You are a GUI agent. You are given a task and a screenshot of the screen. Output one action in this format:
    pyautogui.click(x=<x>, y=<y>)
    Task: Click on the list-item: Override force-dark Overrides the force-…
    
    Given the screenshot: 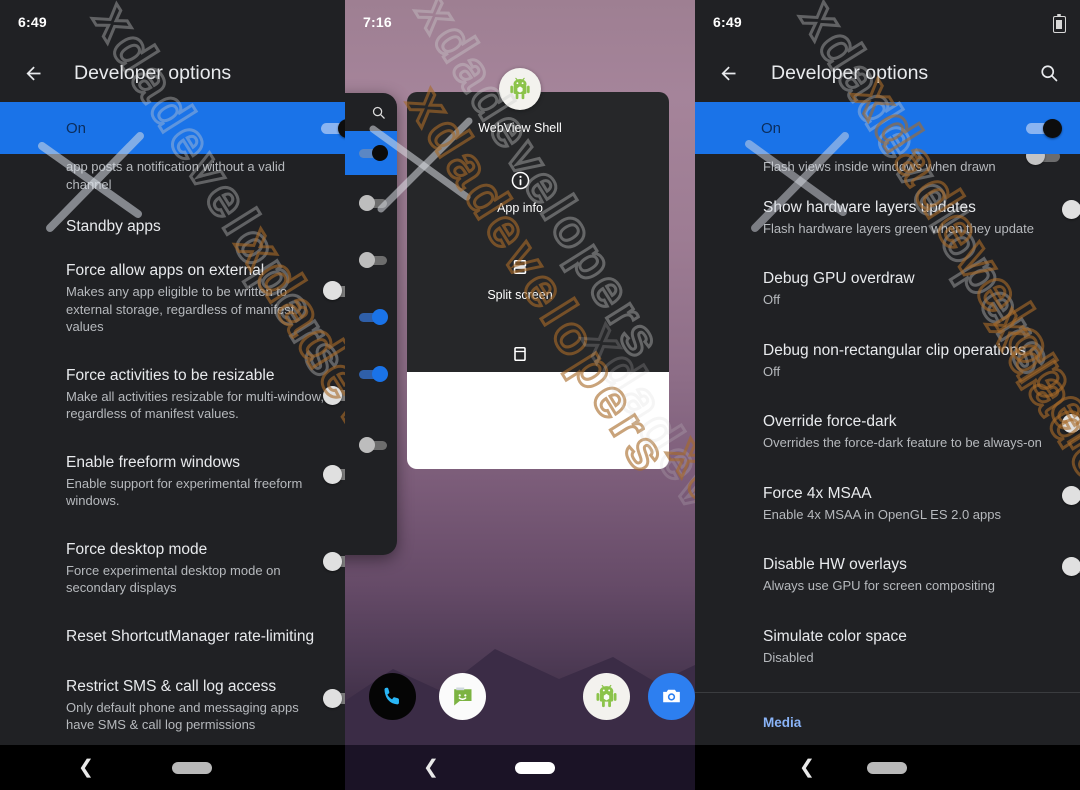 What is the action you would take?
    pyautogui.click(x=887, y=430)
    